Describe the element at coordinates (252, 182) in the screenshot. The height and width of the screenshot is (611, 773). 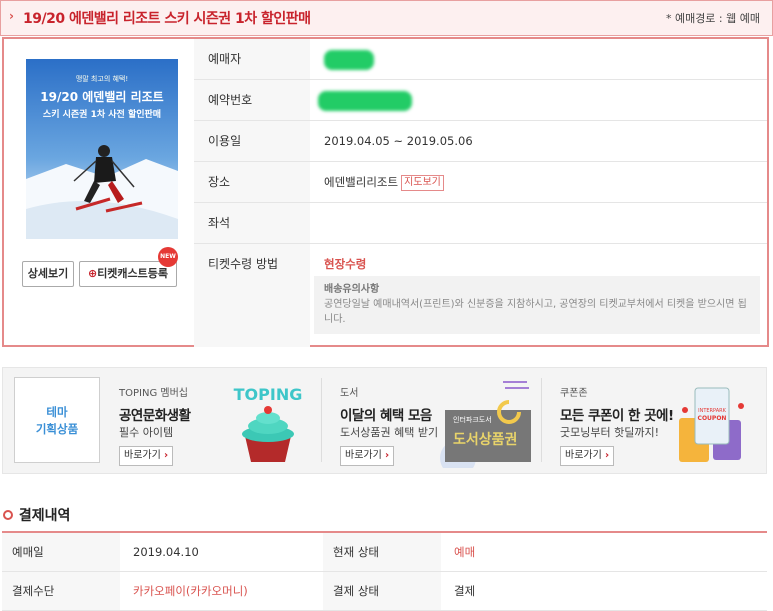
I see `place-label: 장소` at that location.